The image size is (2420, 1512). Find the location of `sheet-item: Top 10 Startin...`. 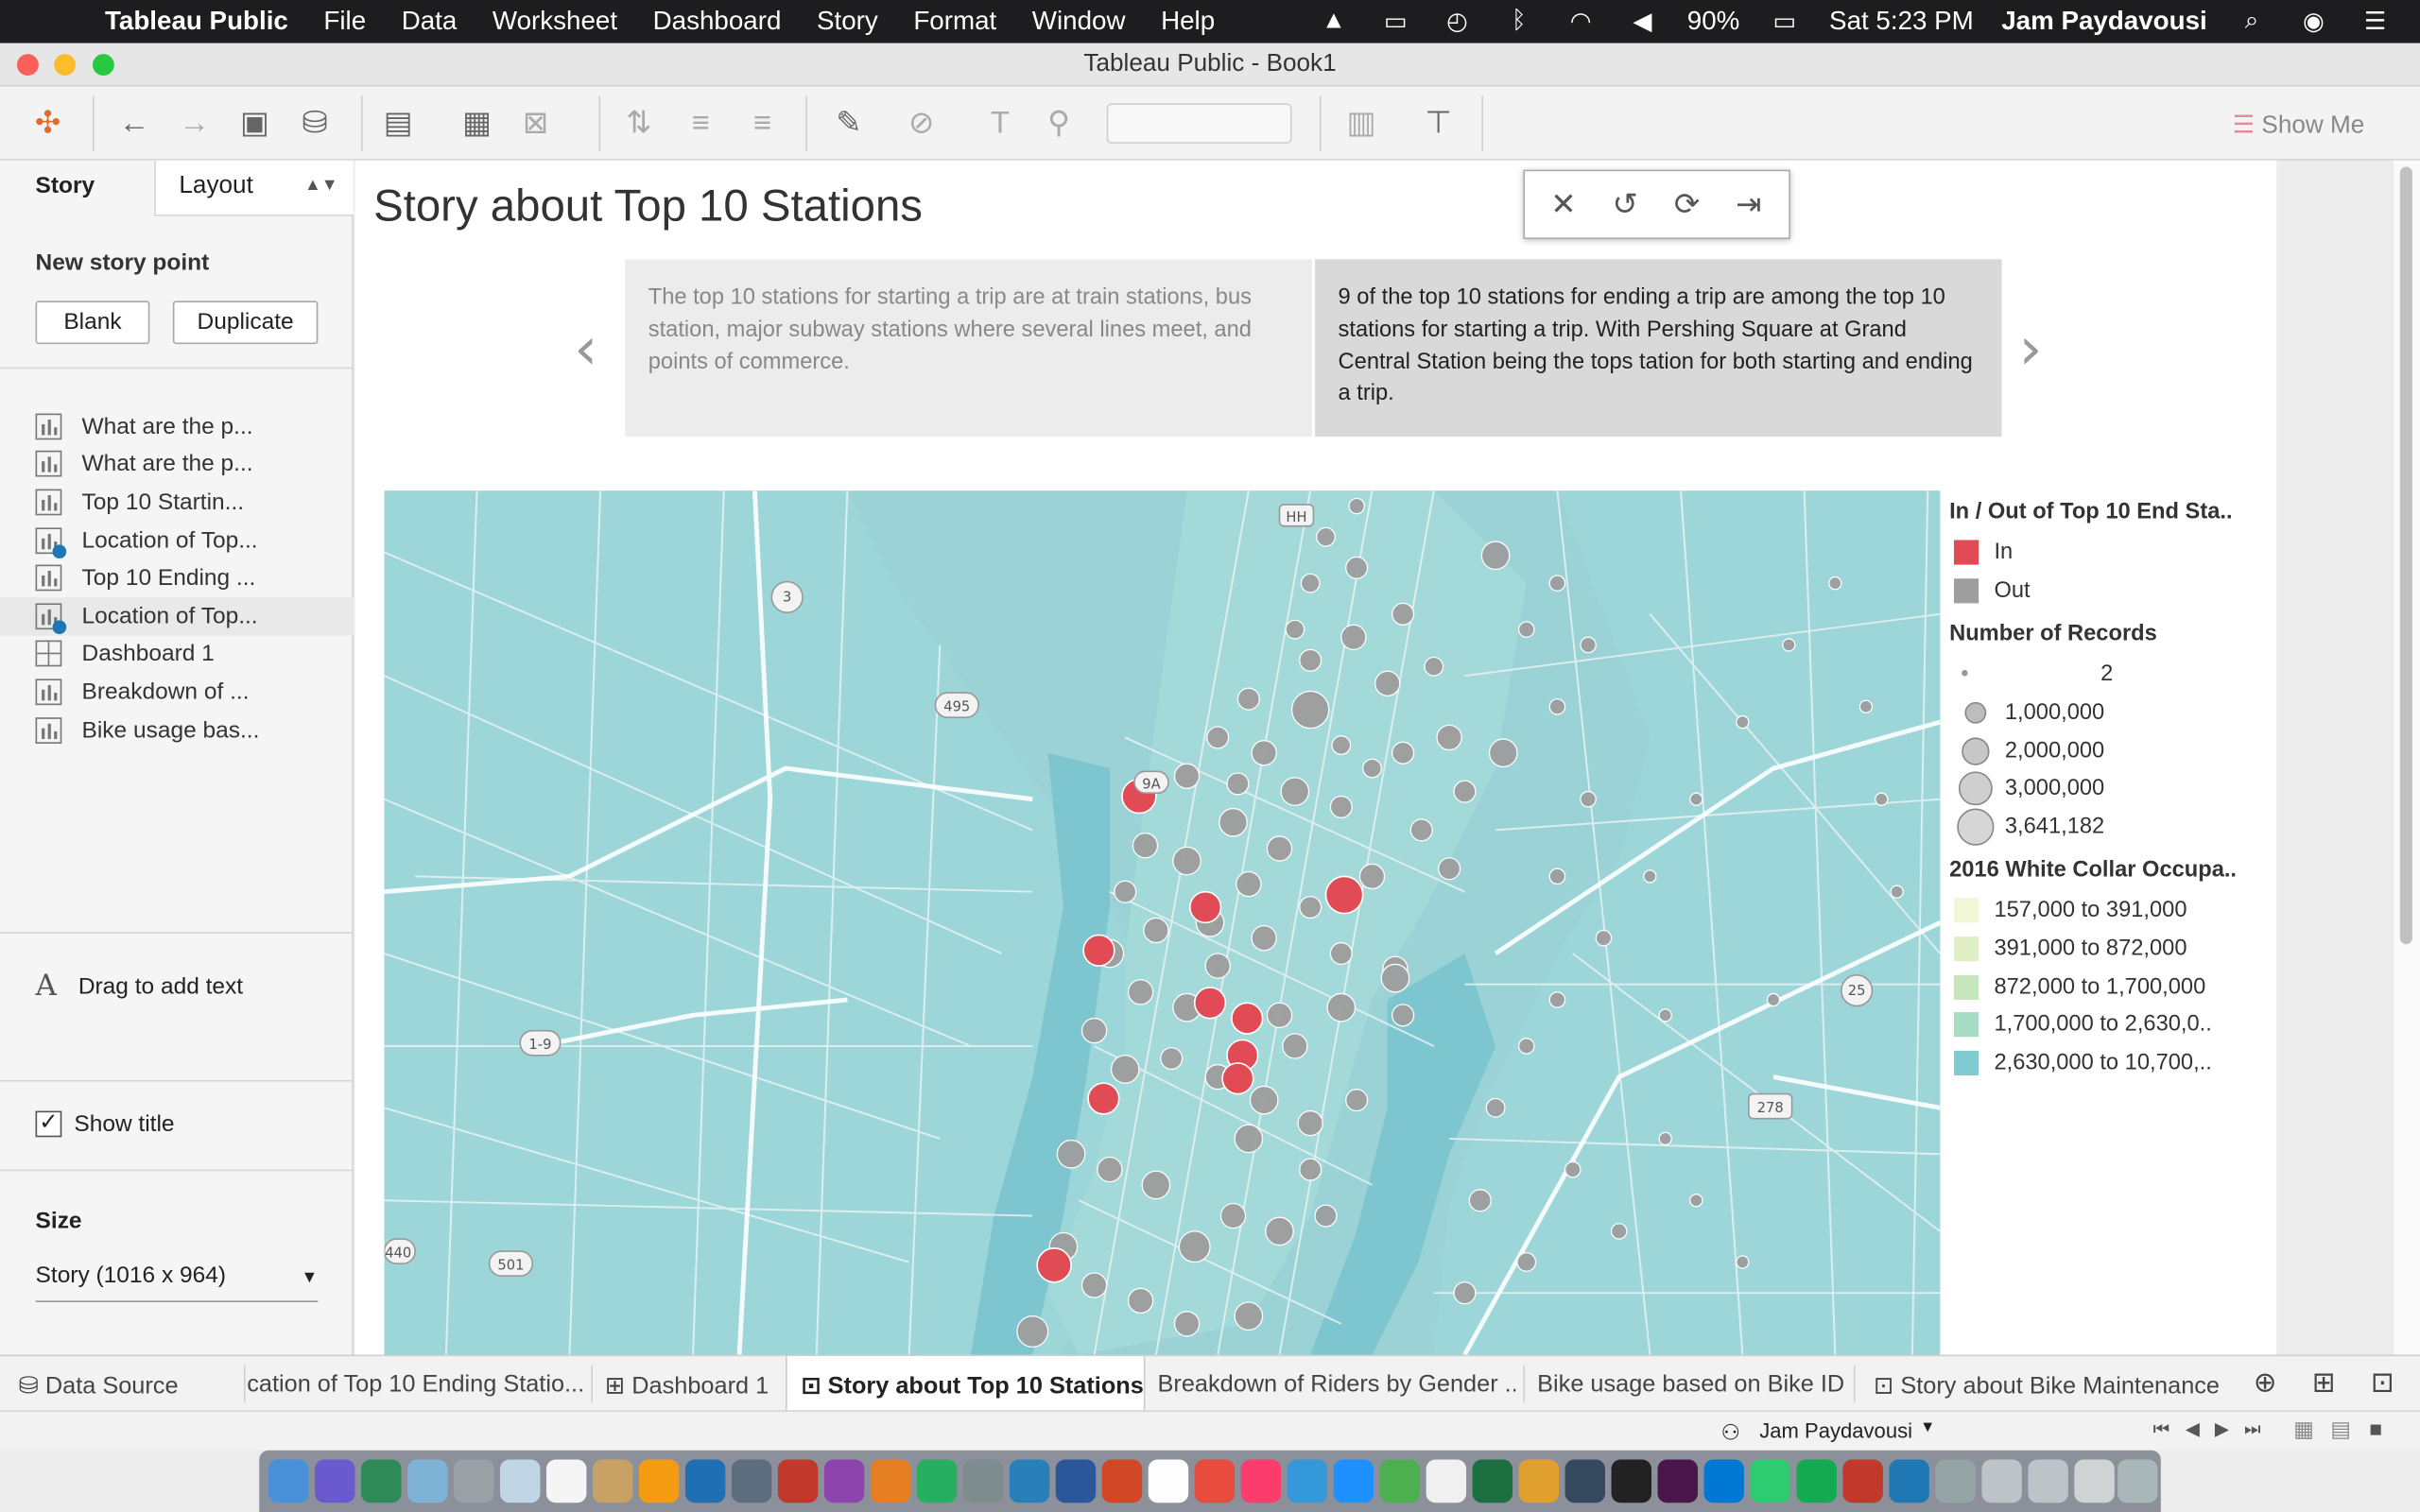

sheet-item: Top 10 Startin... is located at coordinates (190, 502).